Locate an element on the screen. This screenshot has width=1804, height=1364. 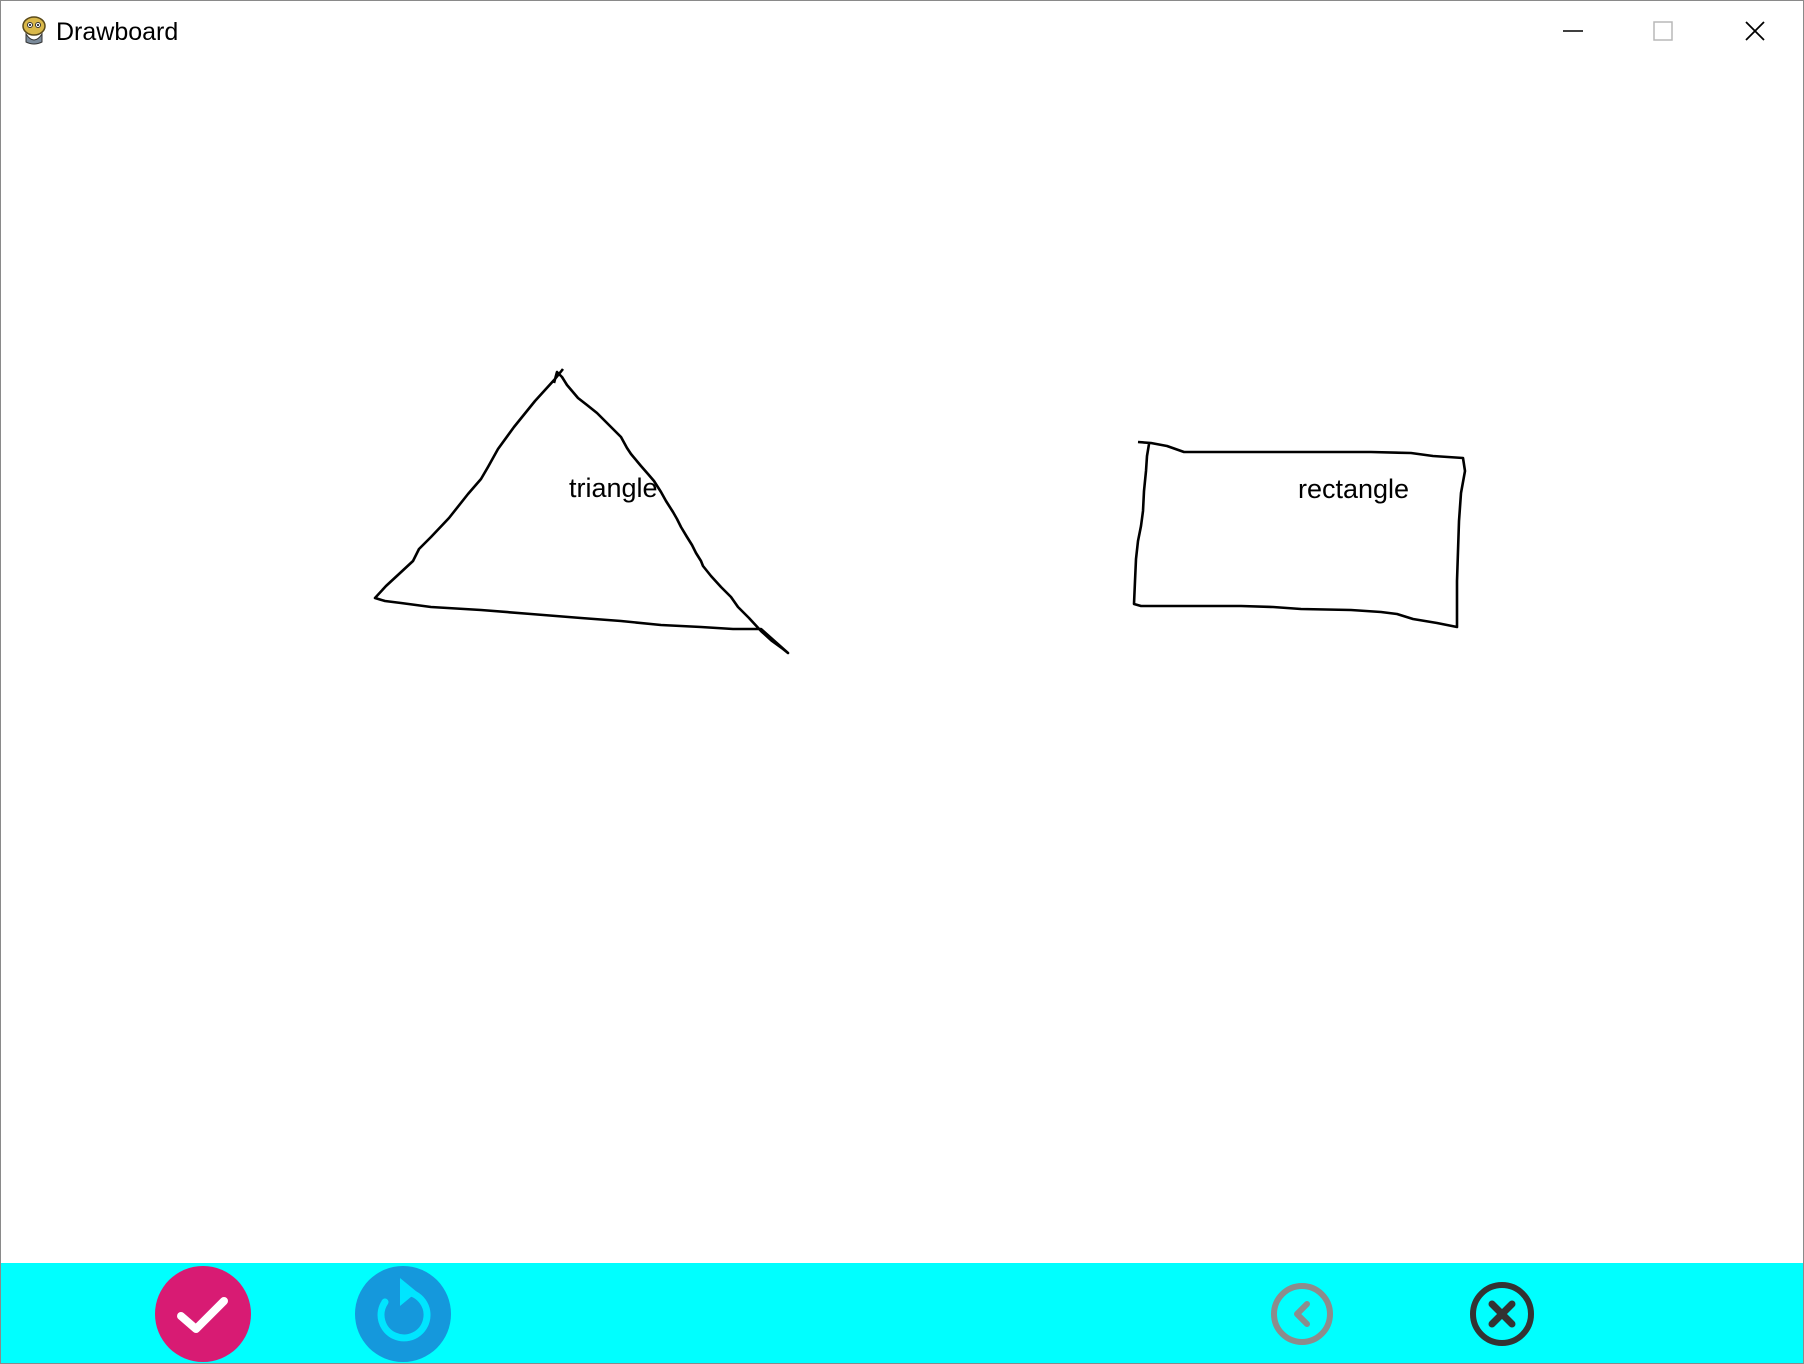
maximize-icon is located at coordinates (1663, 31).